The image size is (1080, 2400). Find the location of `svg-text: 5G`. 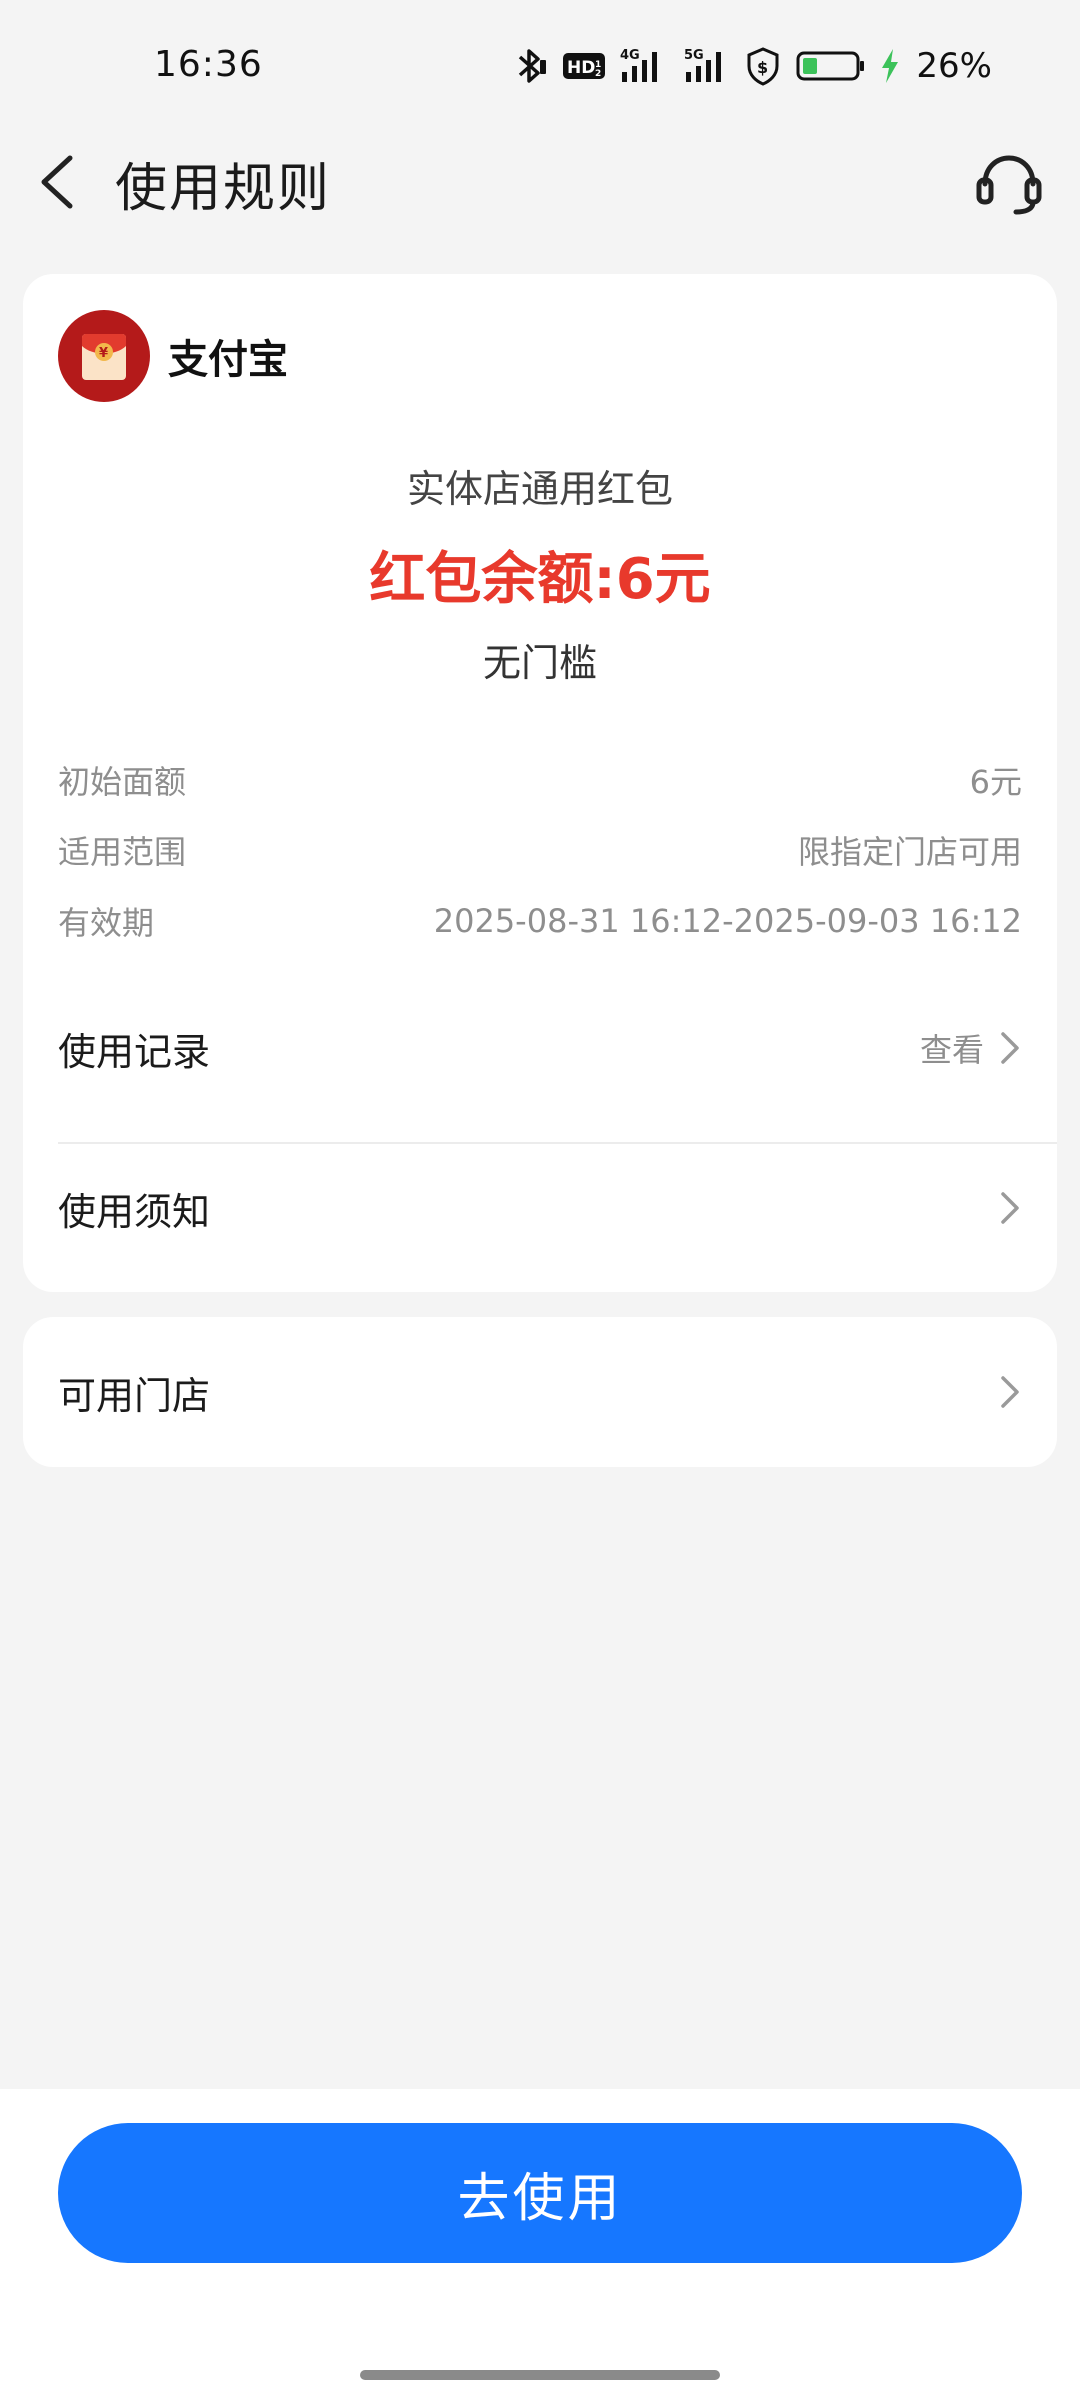

svg-text: 5G is located at coordinates (694, 55).